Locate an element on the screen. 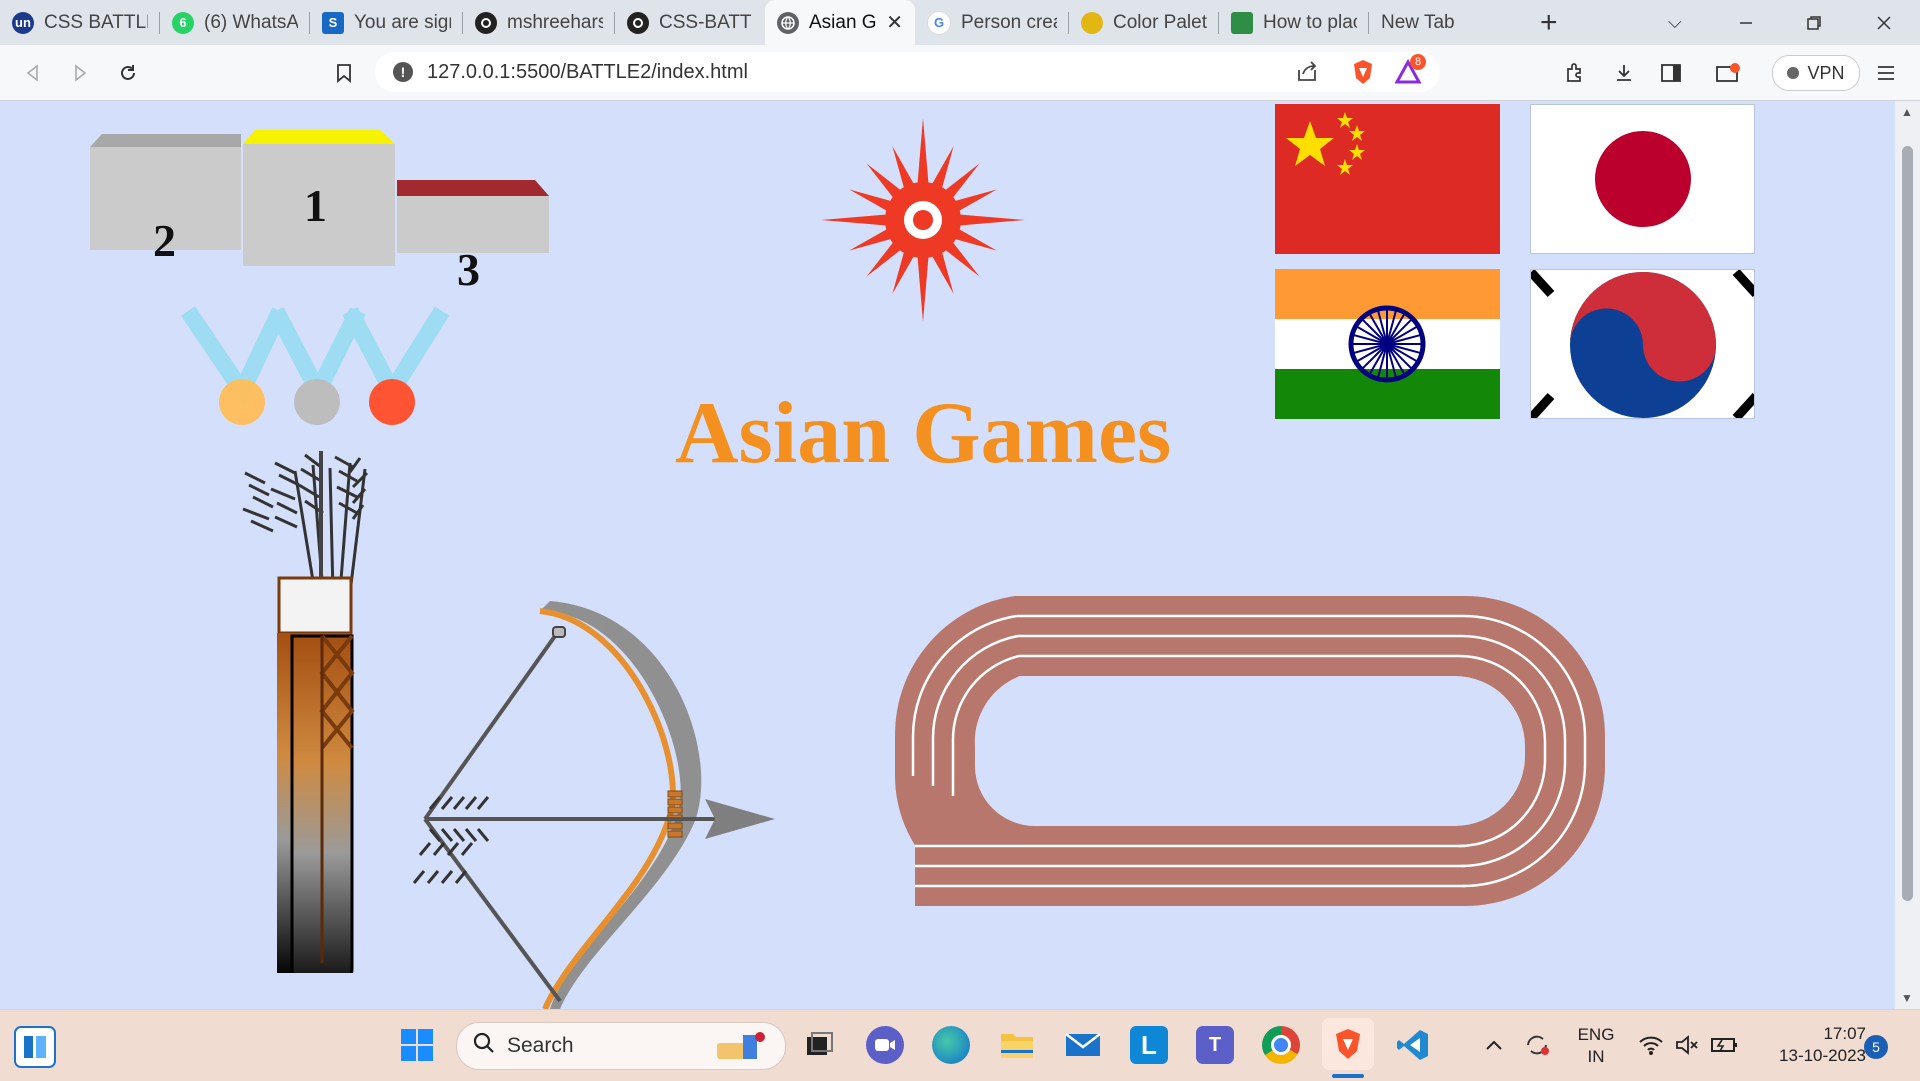 This screenshot has width=1920, height=1081. rewards-badge: 8 is located at coordinates (1418, 62).